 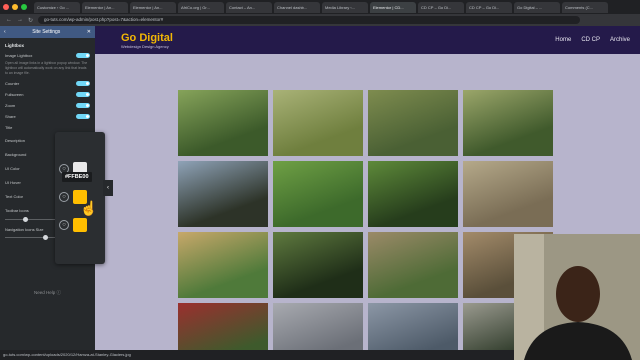 I want to click on site-nav: Home CD CP Archive, so click(x=592, y=40).